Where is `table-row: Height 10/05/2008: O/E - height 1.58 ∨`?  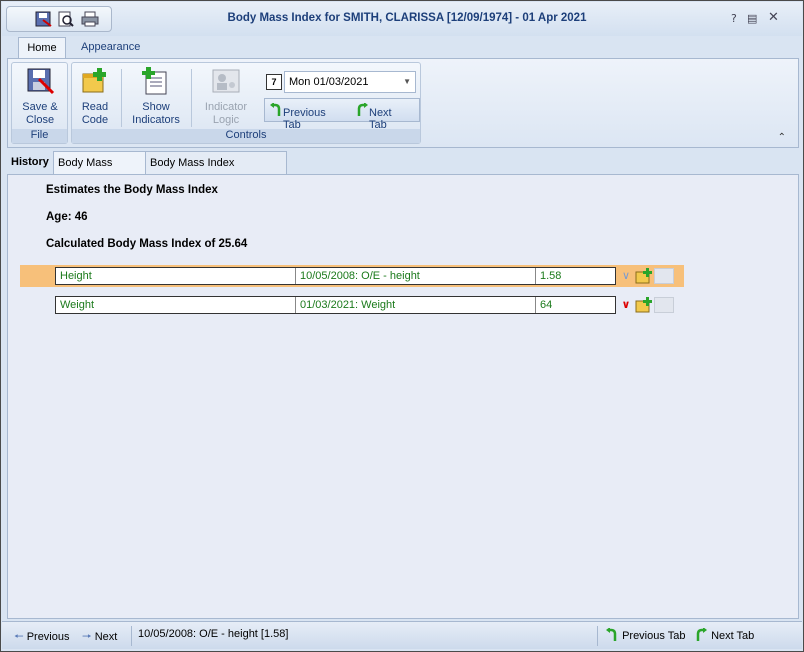
table-row: Height 10/05/2008: O/E - height 1.58 ∨ is located at coordinates (352, 276).